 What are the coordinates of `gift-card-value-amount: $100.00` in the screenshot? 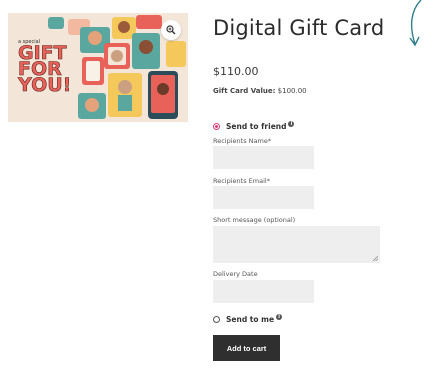 It's located at (292, 91).